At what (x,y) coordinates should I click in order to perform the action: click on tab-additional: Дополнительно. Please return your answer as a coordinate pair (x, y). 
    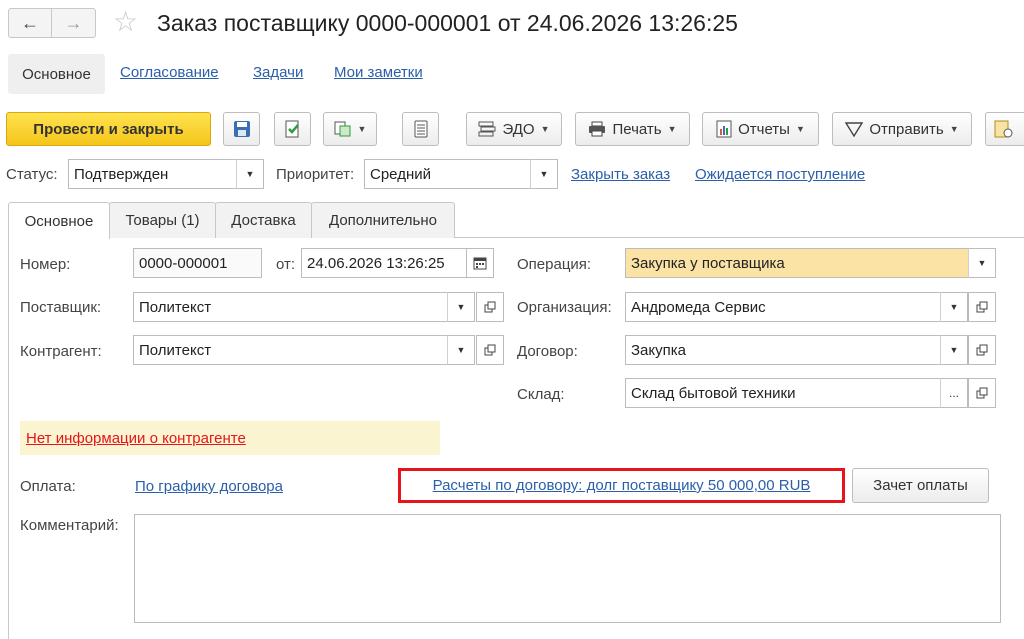
    Looking at the image, I should click on (383, 220).